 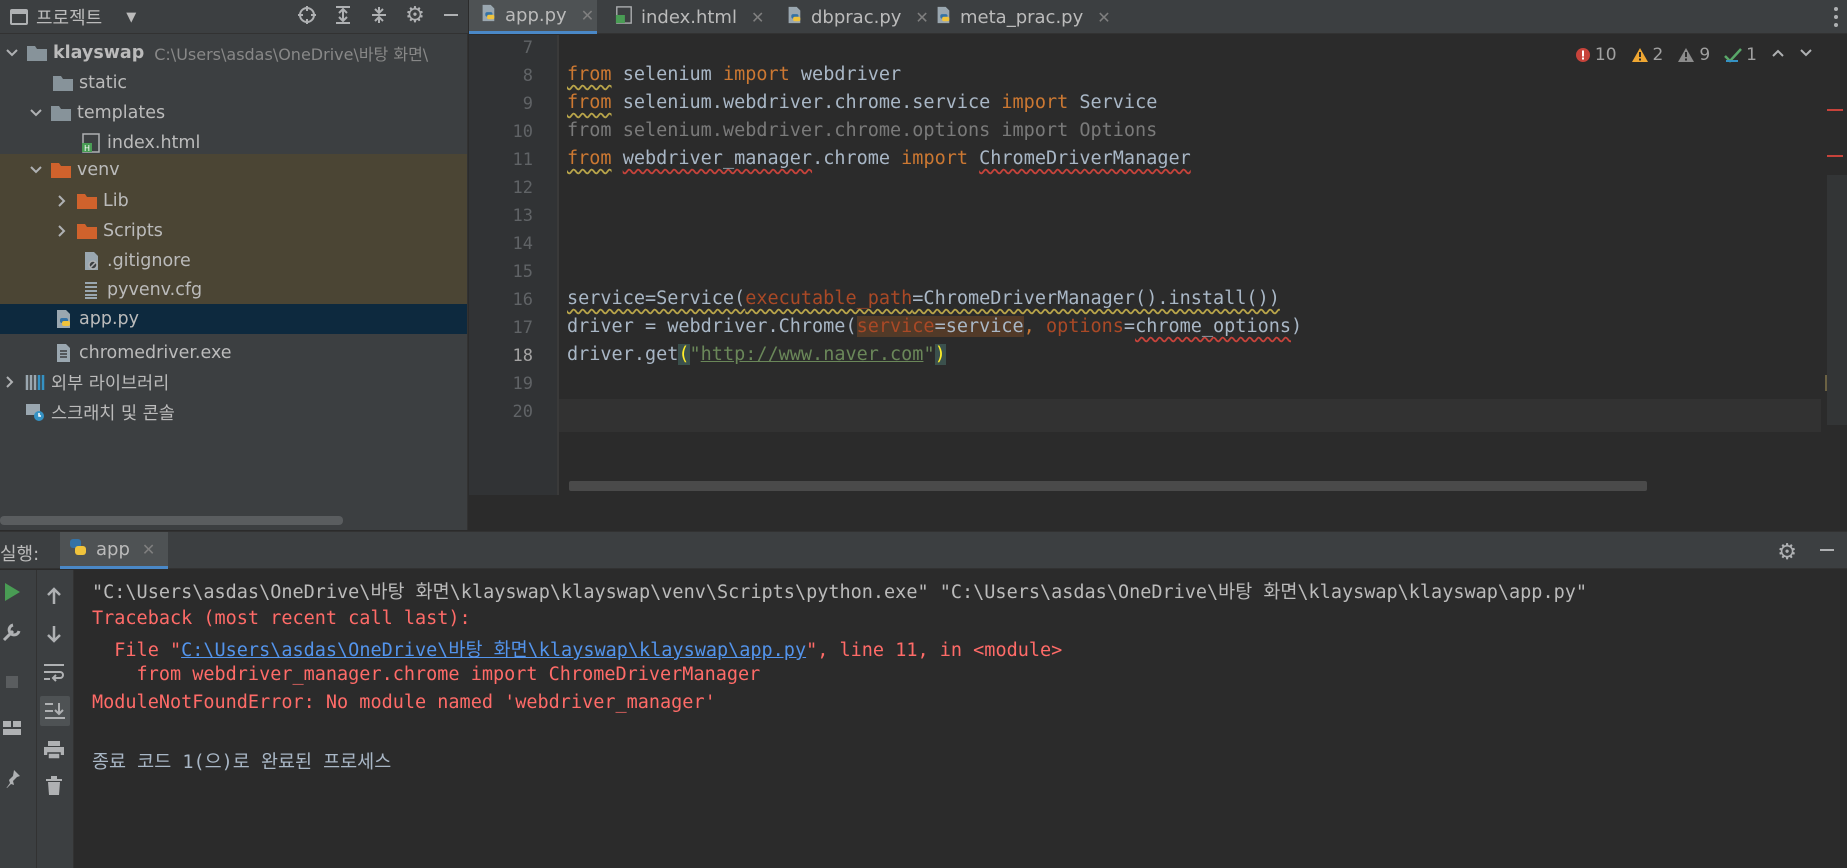 What do you see at coordinates (131, 17) in the screenshot?
I see `chevron-down-icon: ▼` at bounding box center [131, 17].